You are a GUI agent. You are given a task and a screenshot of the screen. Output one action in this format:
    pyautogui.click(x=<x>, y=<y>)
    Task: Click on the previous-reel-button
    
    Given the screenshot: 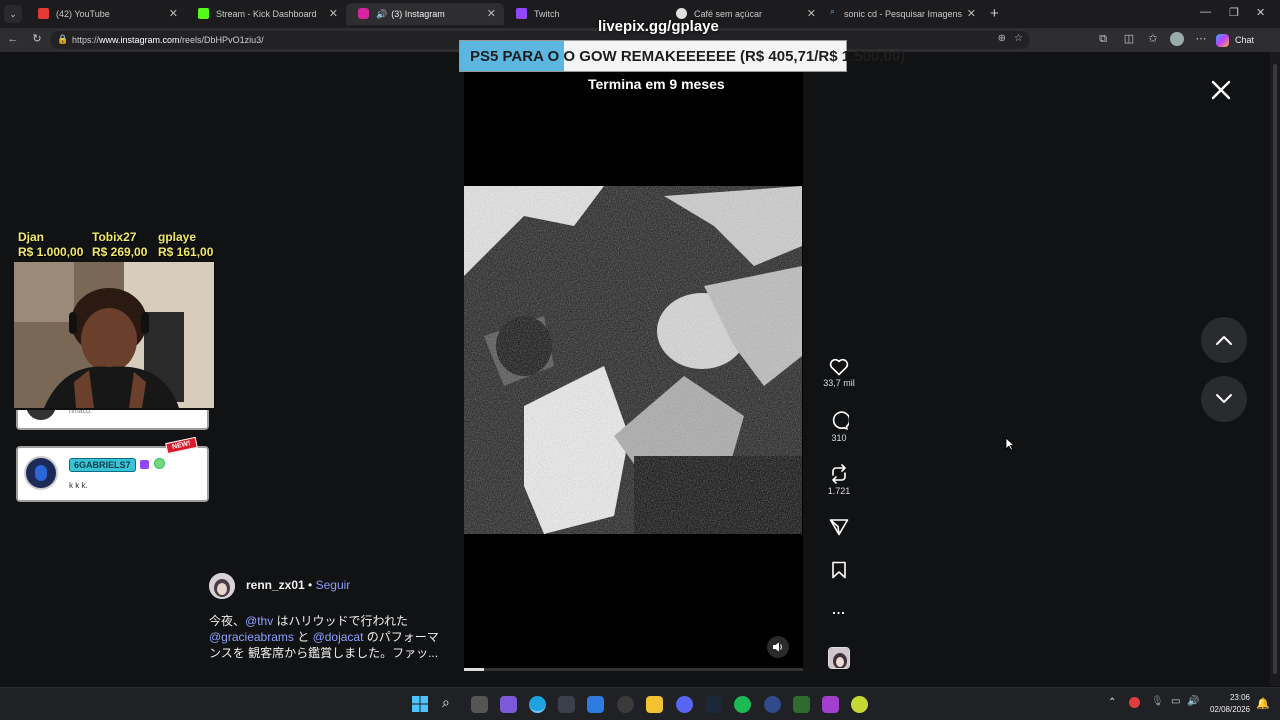 What is the action you would take?
    pyautogui.click(x=1224, y=340)
    